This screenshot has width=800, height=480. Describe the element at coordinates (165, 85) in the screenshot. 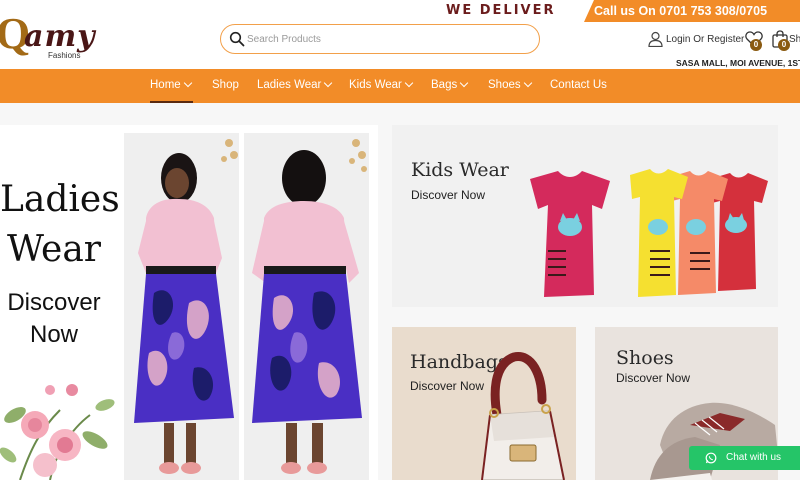

I see `nav-label: Home` at that location.